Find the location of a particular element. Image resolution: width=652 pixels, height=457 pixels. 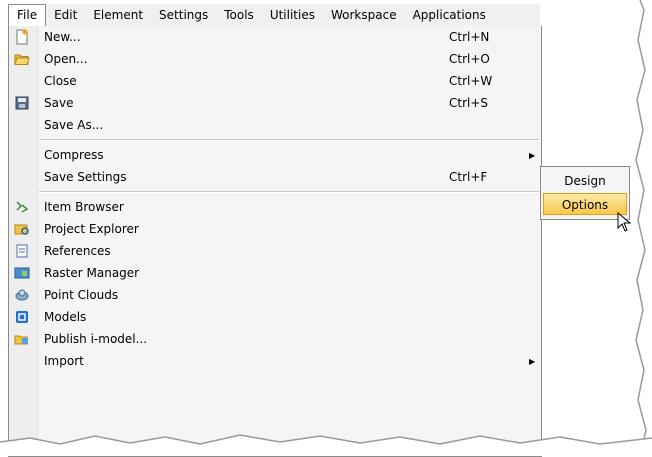

menu-item-new: New... Ctrl+N is located at coordinates (275, 37).